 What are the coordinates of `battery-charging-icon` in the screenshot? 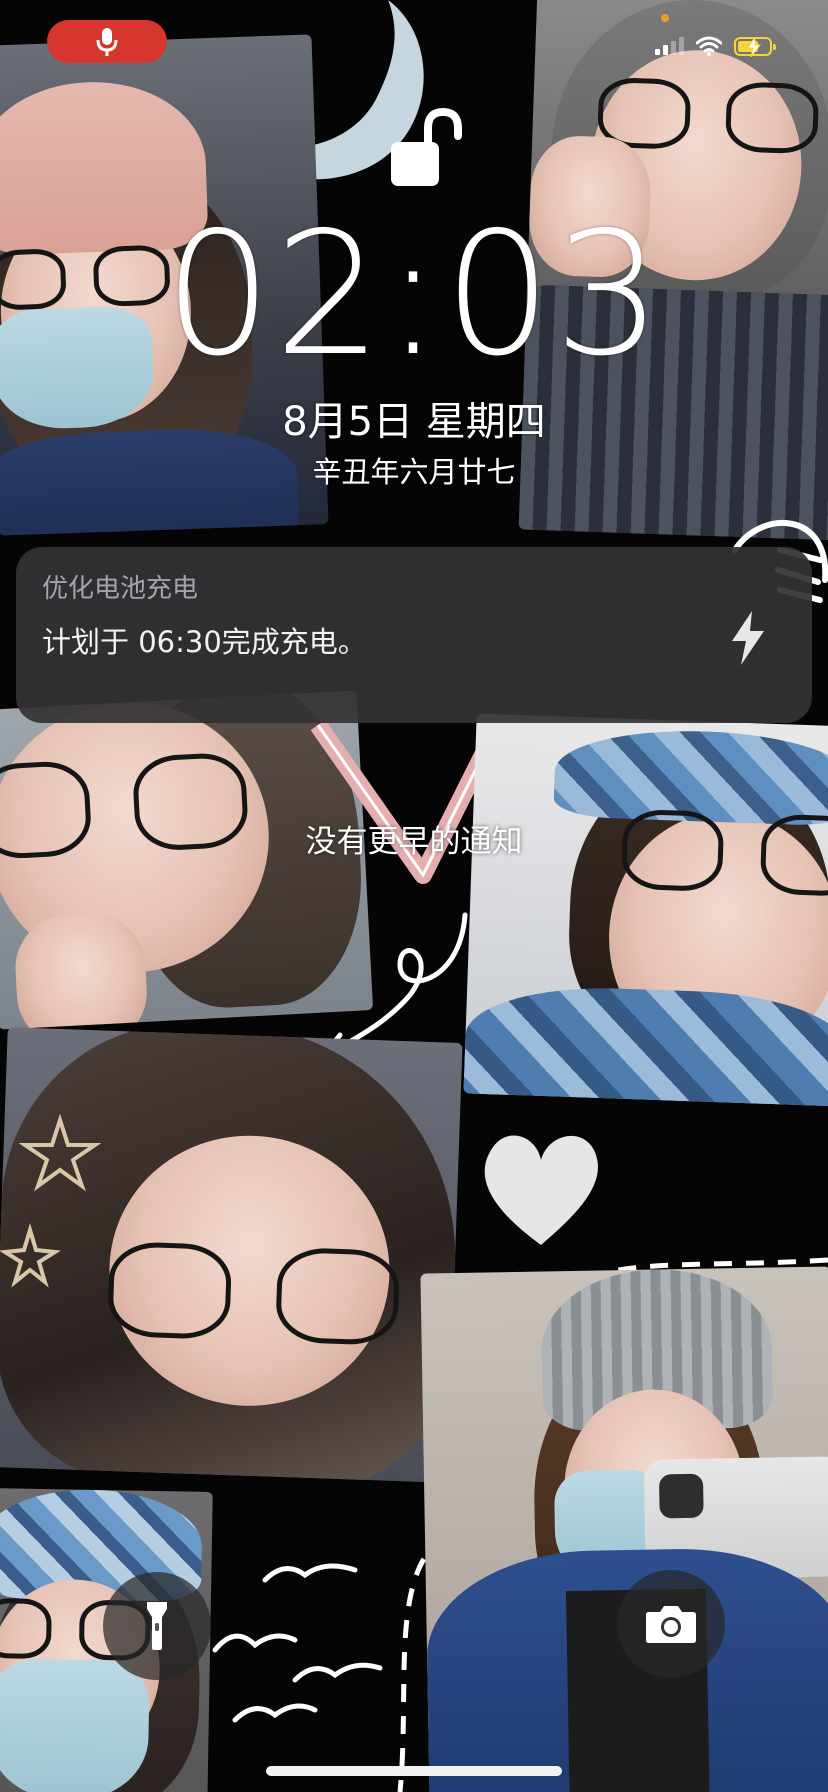 It's located at (755, 46).